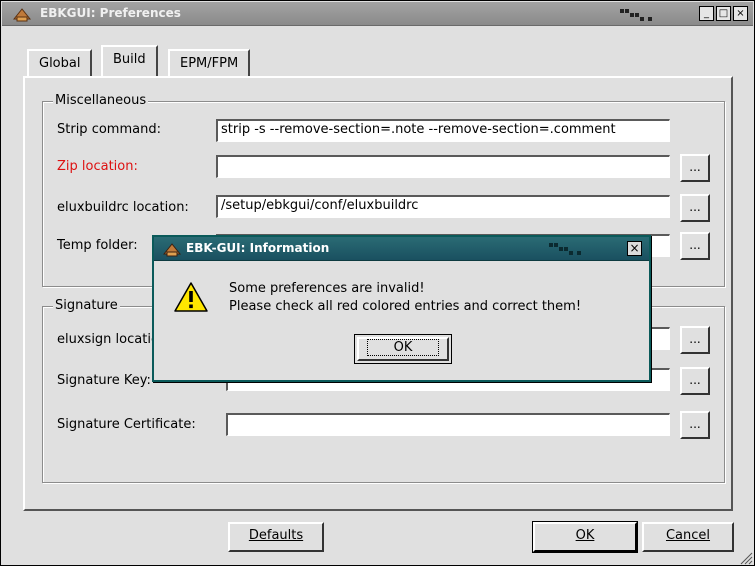  I want to click on dialog-ok-inner: OK, so click(403, 349).